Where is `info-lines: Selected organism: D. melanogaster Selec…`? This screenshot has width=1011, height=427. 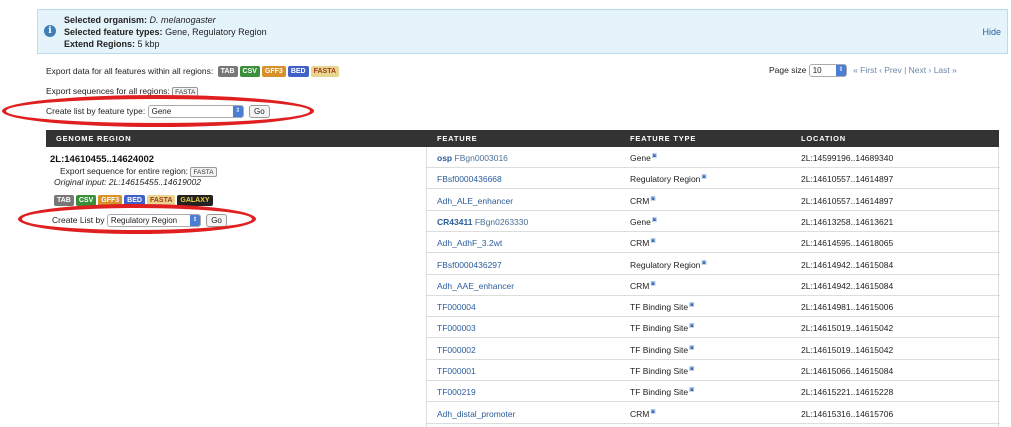
info-lines: Selected organism: D. melanogaster Selec… is located at coordinates (165, 32).